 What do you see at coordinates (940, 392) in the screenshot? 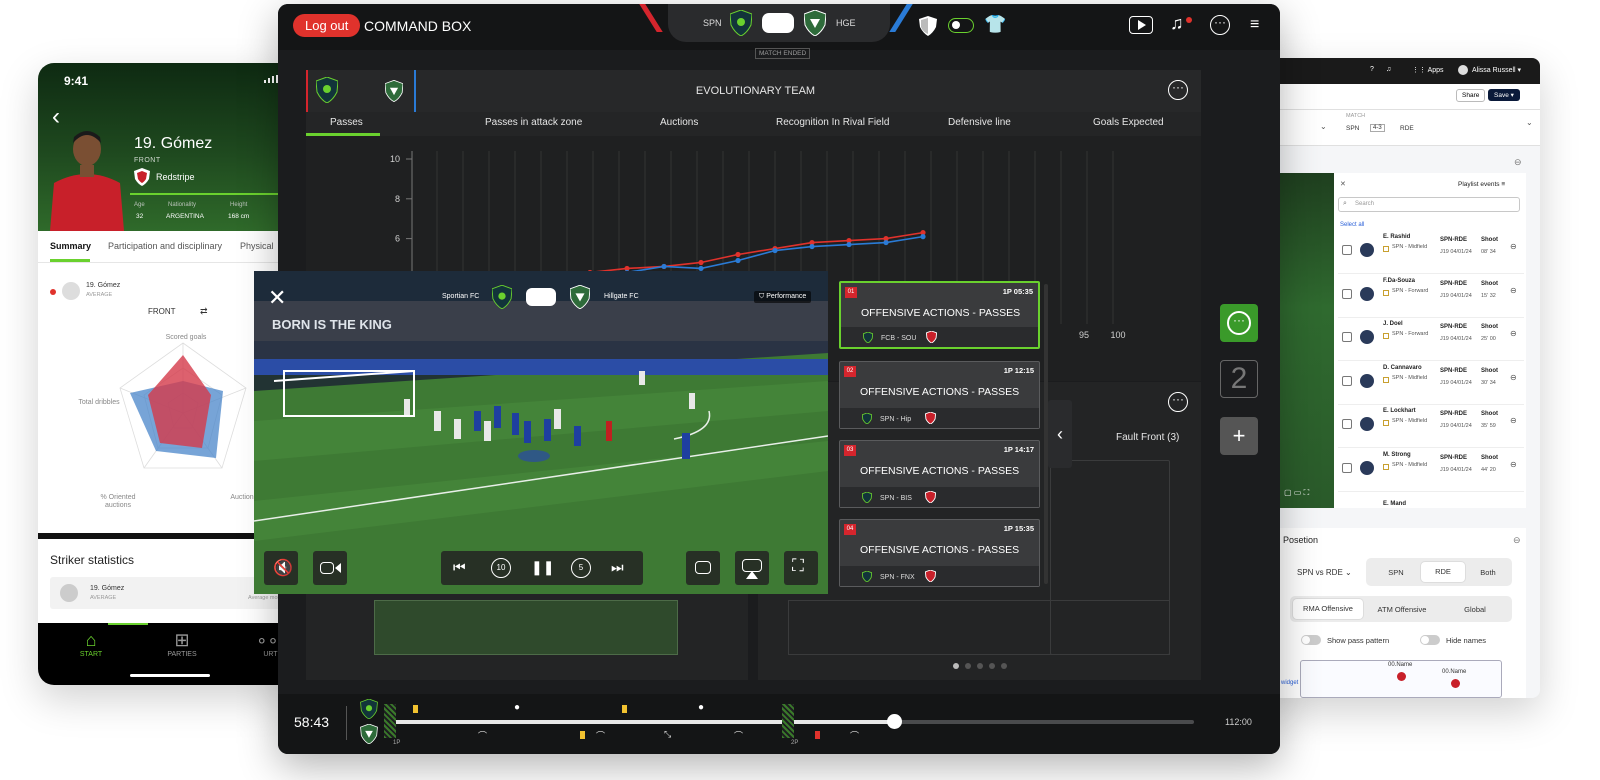
I see `clip-title: OFFENSIVE ACTIONS - PASSES` at bounding box center [940, 392].